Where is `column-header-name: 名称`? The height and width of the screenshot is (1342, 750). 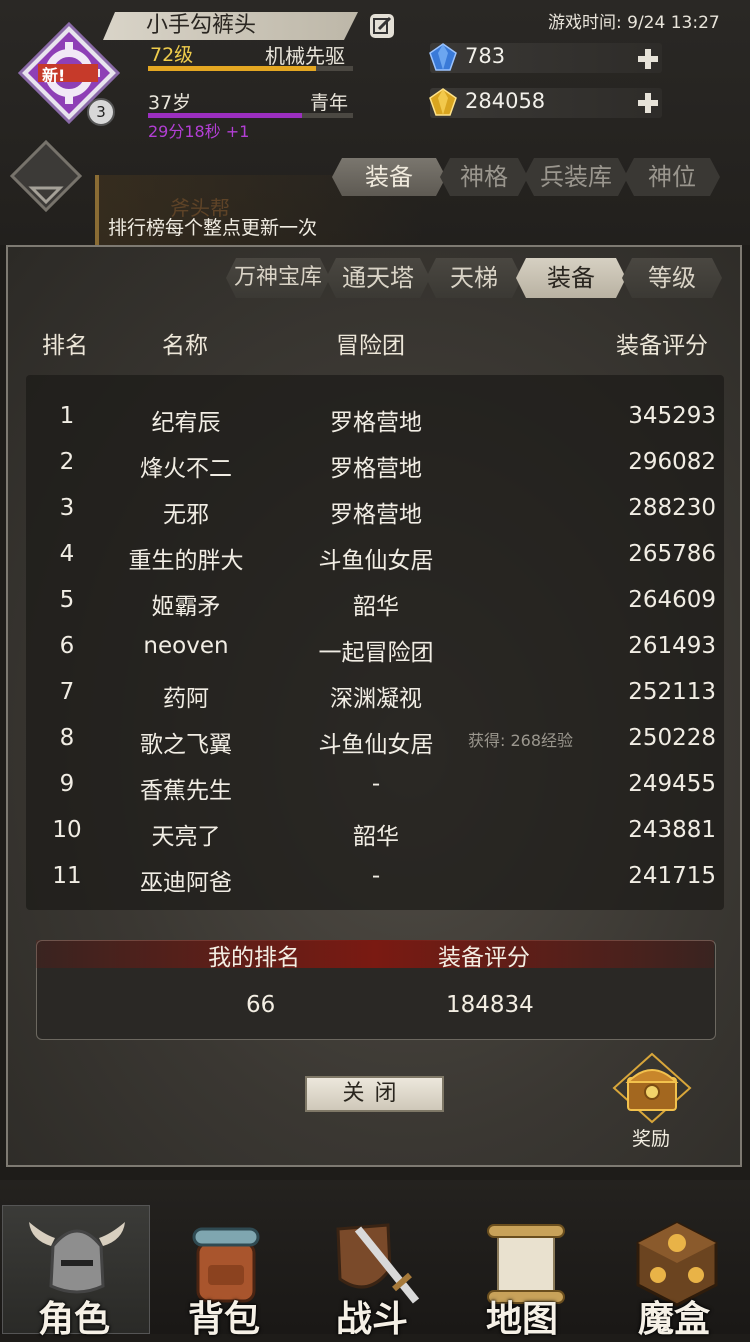 column-header-name: 名称 is located at coordinates (185, 346).